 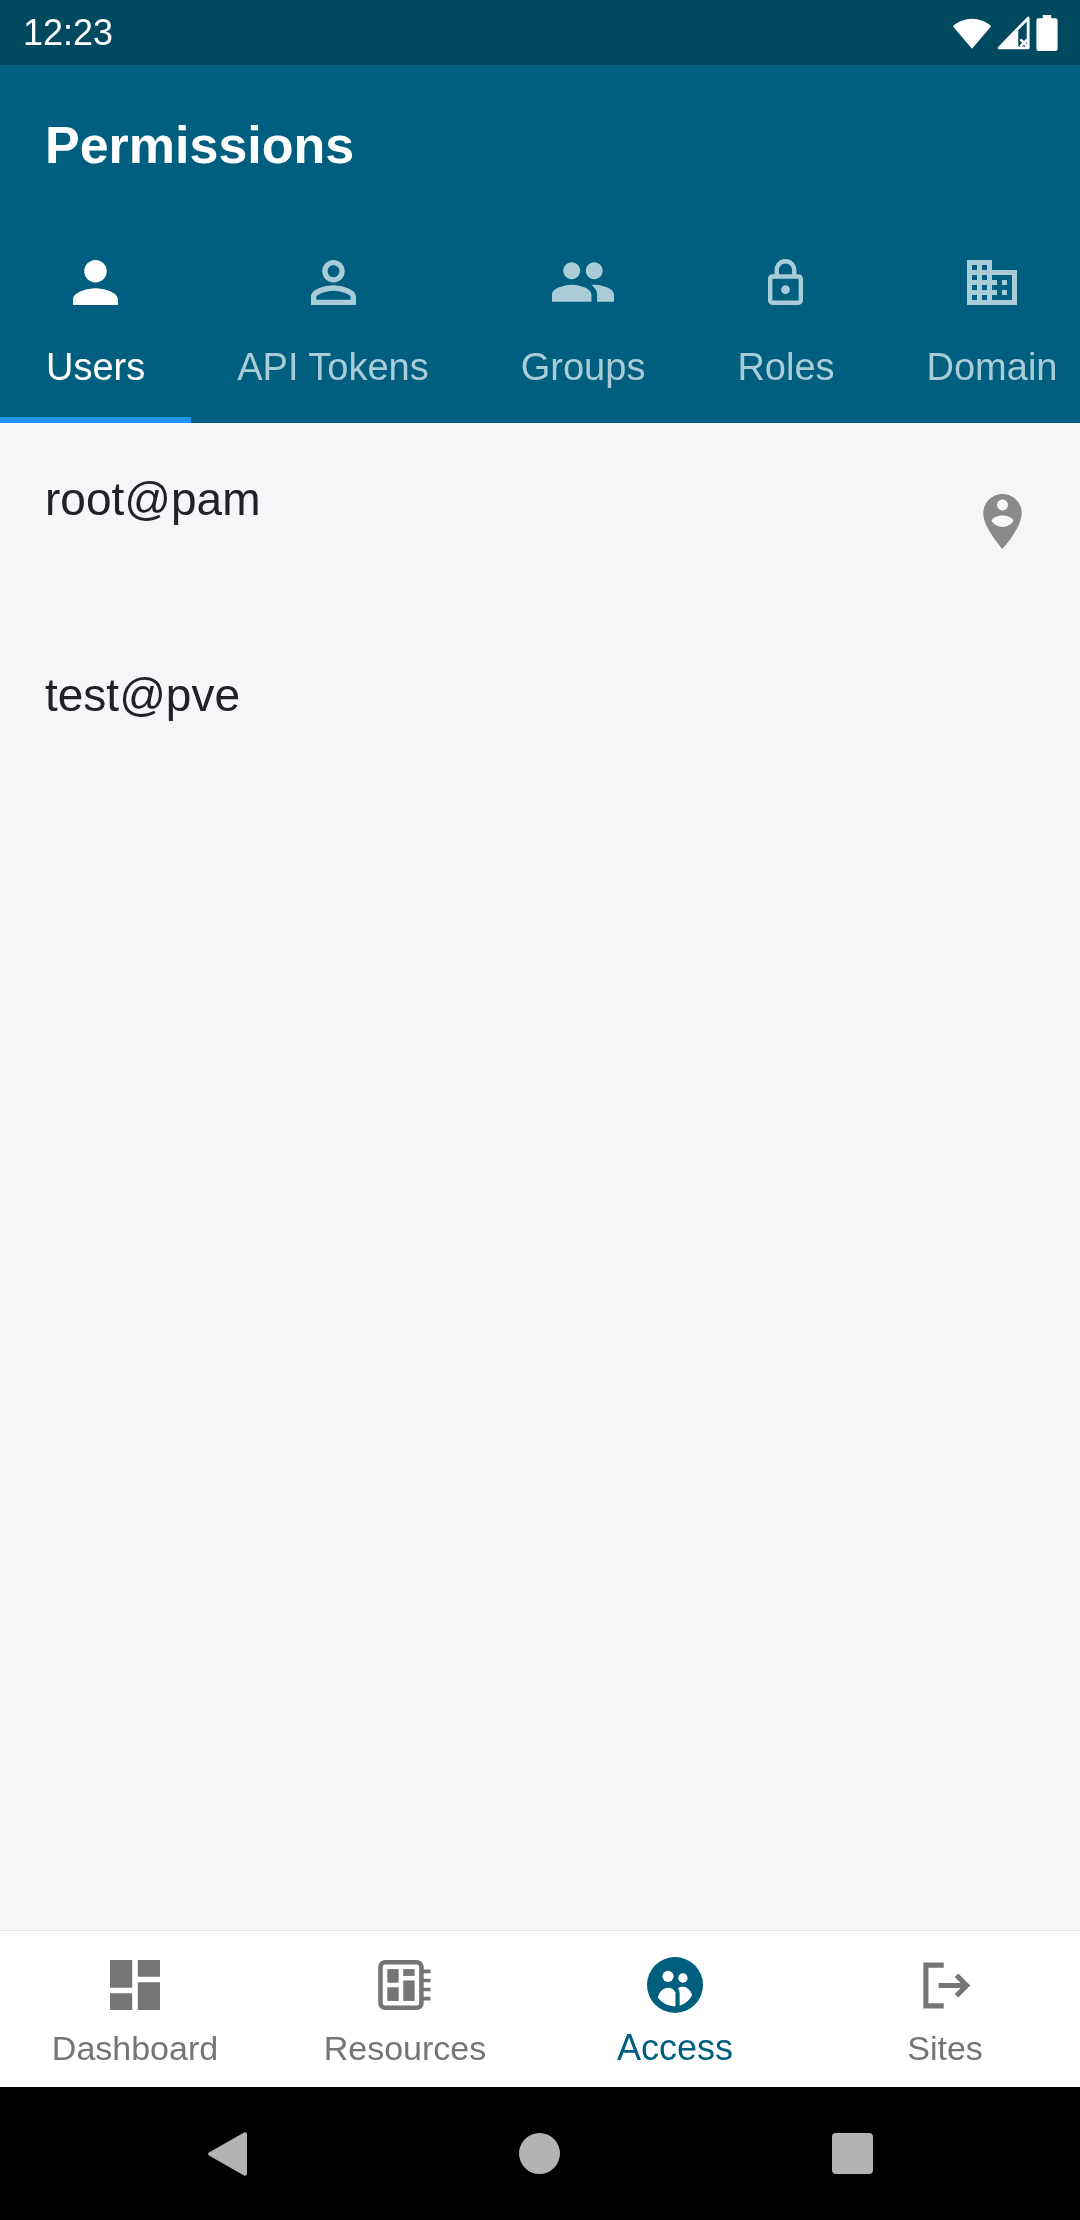 I want to click on recents-button, so click(x=852, y=2153).